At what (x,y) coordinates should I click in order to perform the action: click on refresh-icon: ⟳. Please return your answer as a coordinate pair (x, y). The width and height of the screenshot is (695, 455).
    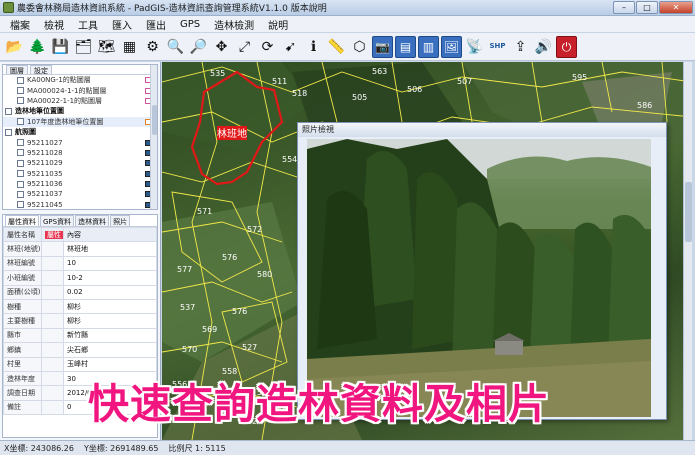
    Looking at the image, I should click on (267, 47).